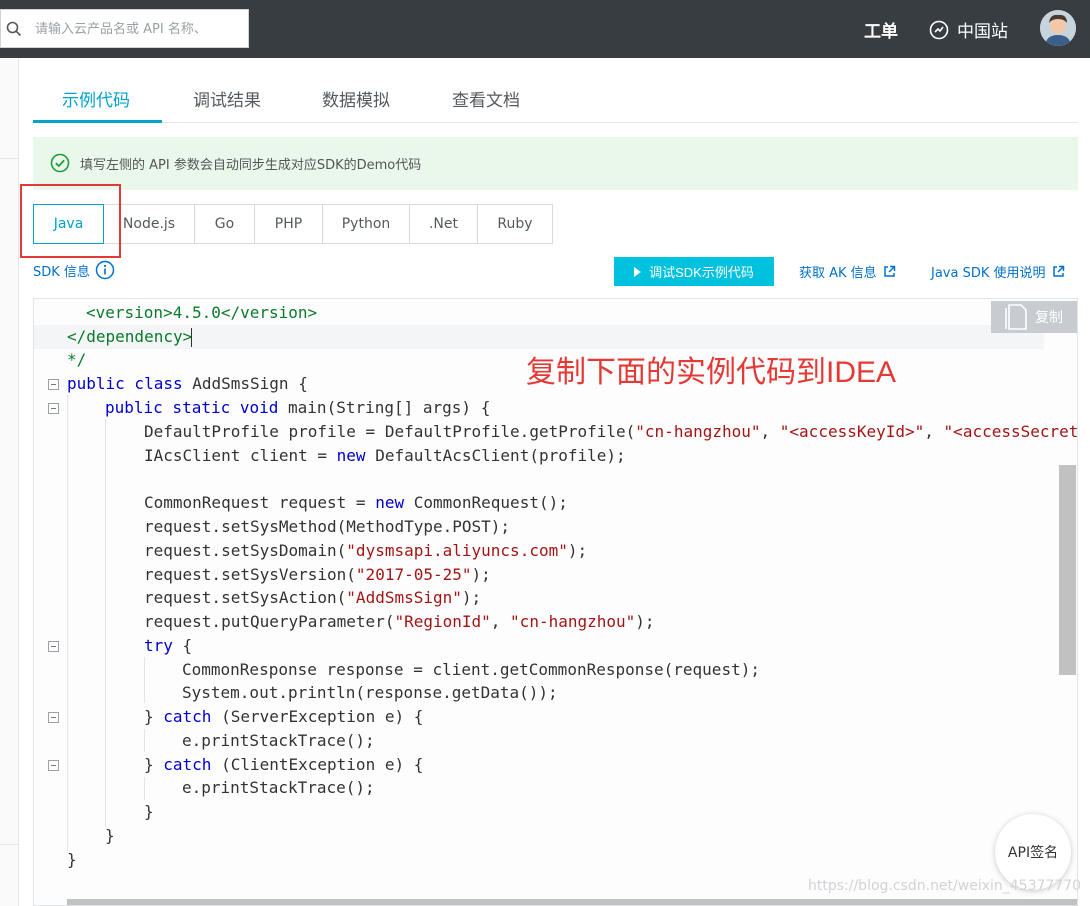 The image size is (1090, 906). Describe the element at coordinates (202, 312) in the screenshot. I see `code-token: <version>4.5.0</version>` at that location.